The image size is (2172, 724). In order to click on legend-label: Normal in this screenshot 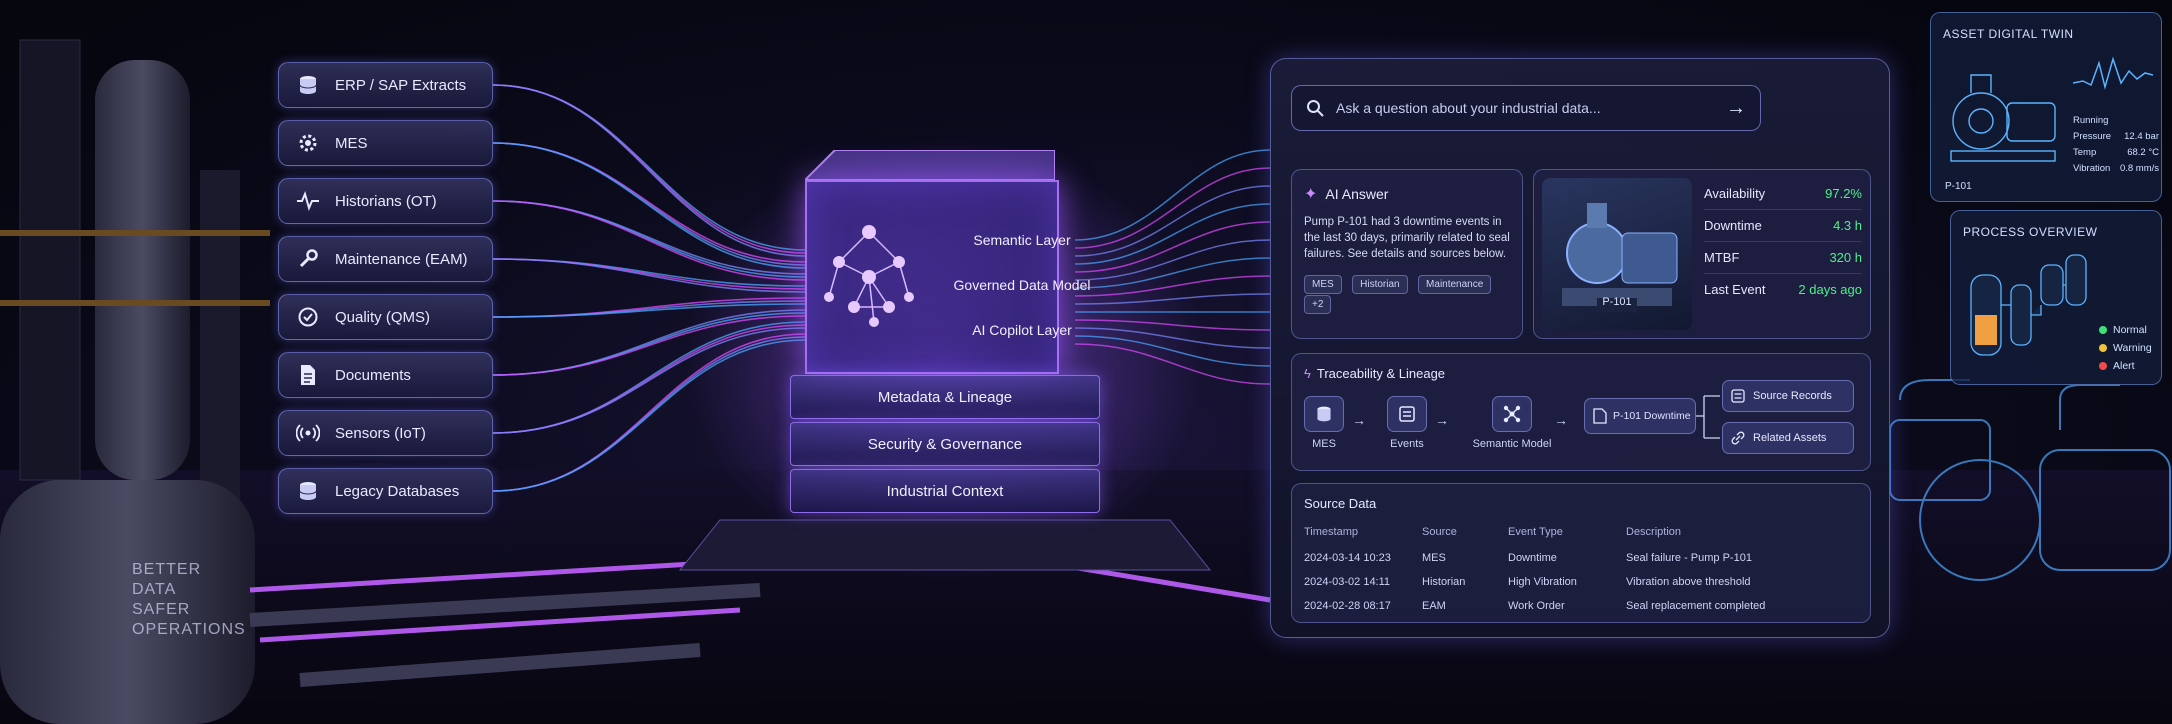, I will do `click(2130, 330)`.